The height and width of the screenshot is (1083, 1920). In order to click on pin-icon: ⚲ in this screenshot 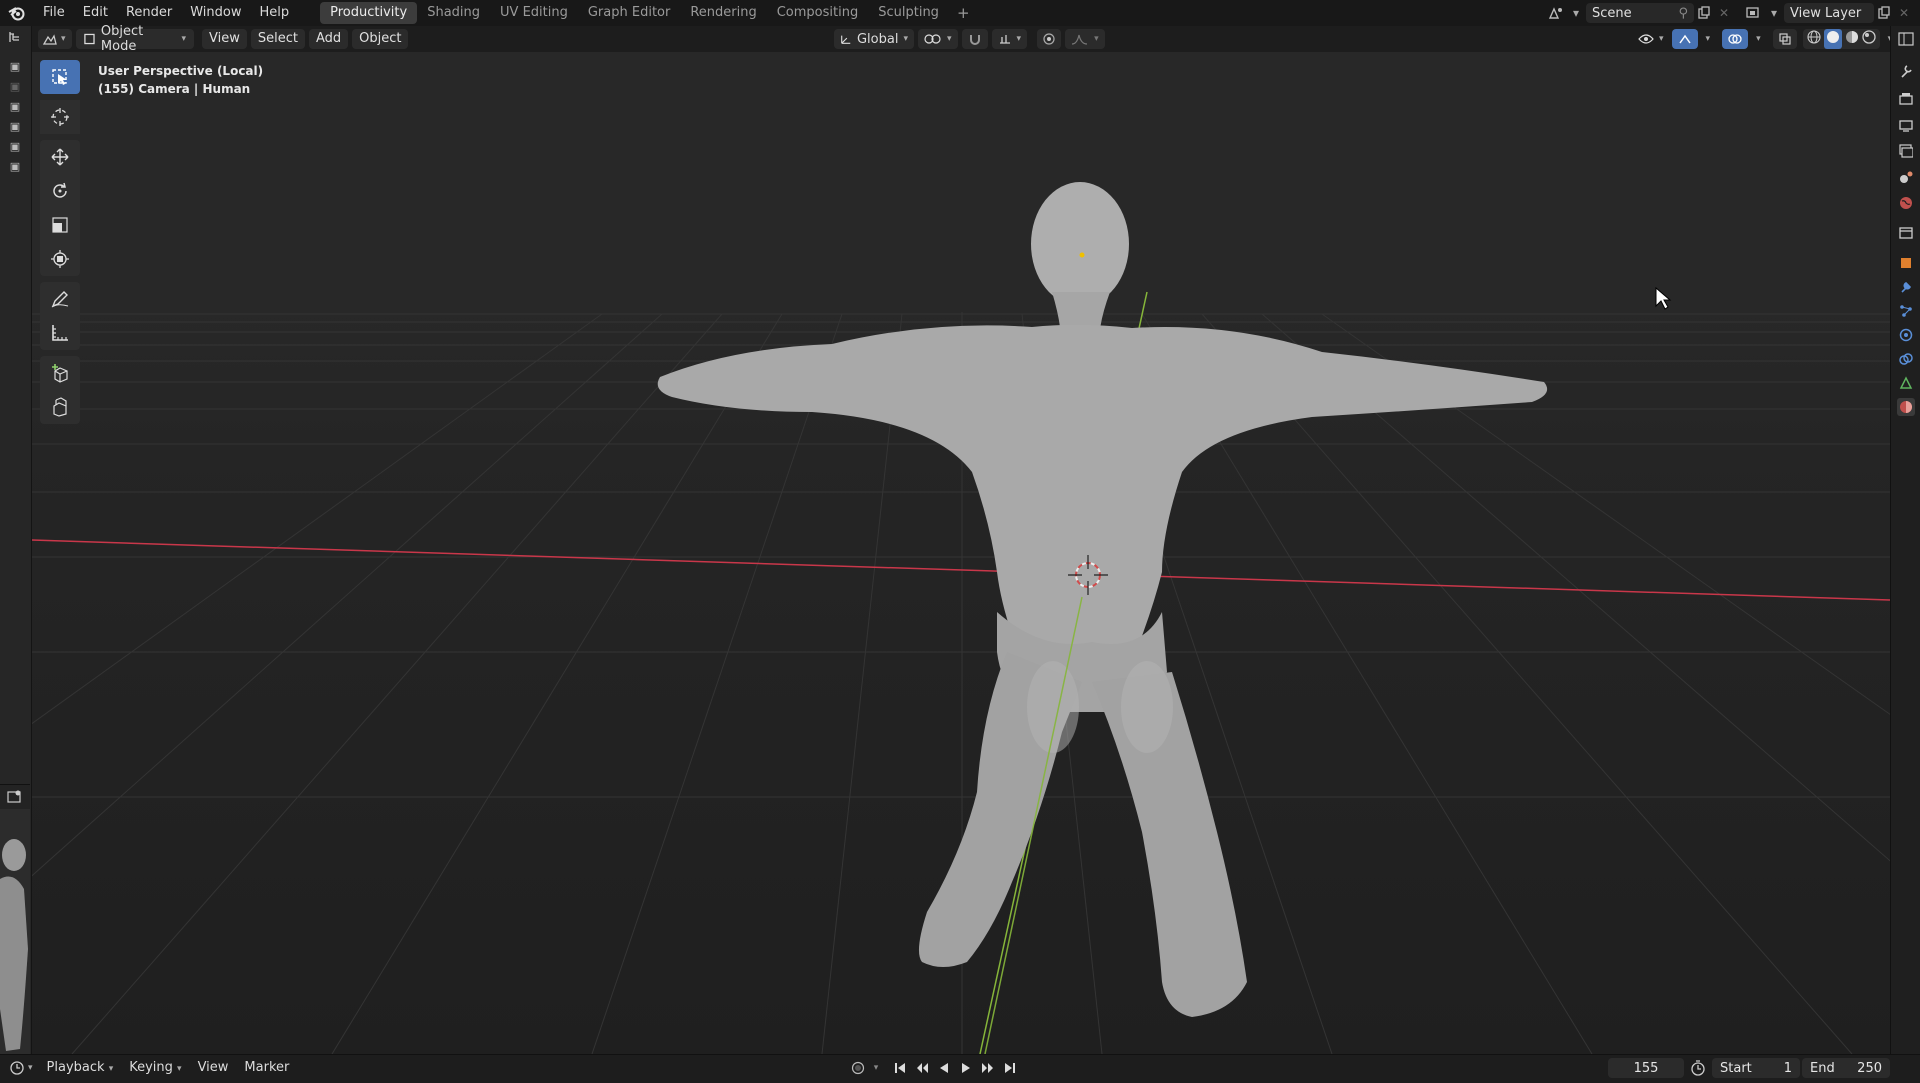, I will do `click(1683, 13)`.